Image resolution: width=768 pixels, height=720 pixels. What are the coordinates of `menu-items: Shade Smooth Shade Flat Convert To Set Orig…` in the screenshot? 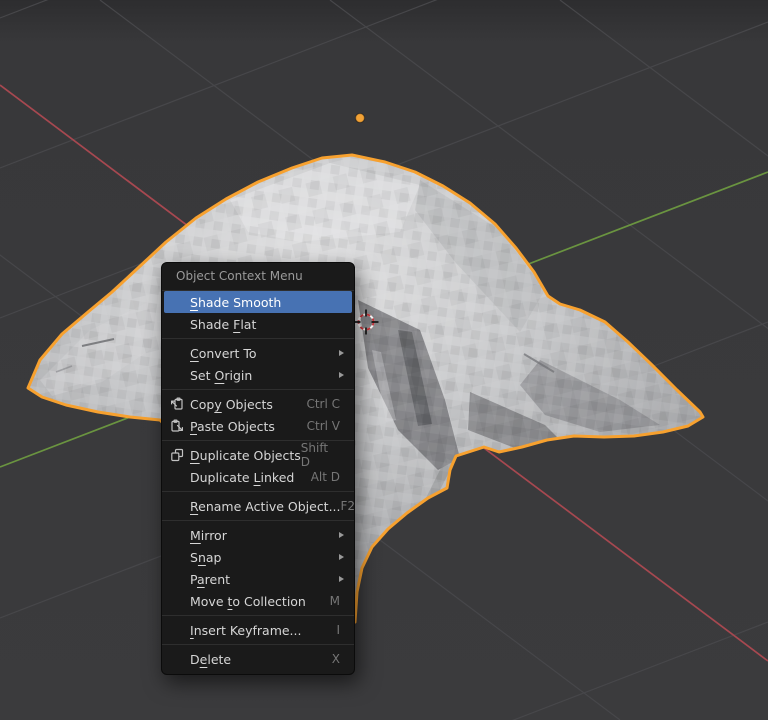 It's located at (258, 480).